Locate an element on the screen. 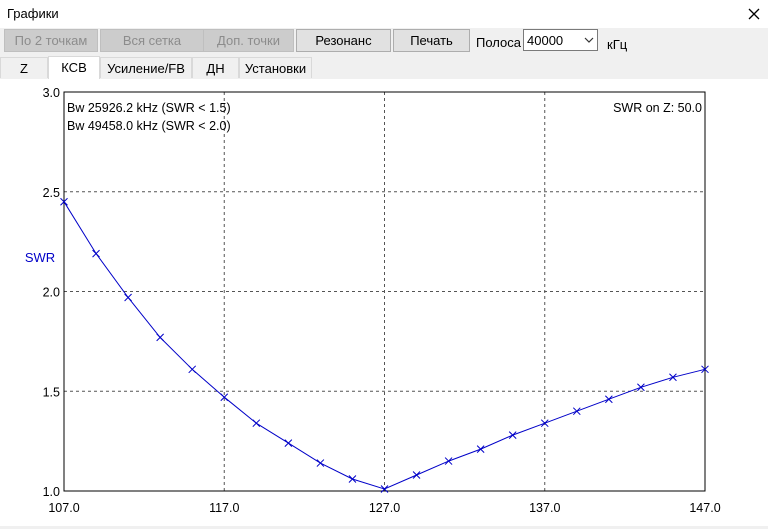 Image resolution: width=768 pixels, height=529 pixels. by-two-points-button: По 2 точкам is located at coordinates (51, 40).